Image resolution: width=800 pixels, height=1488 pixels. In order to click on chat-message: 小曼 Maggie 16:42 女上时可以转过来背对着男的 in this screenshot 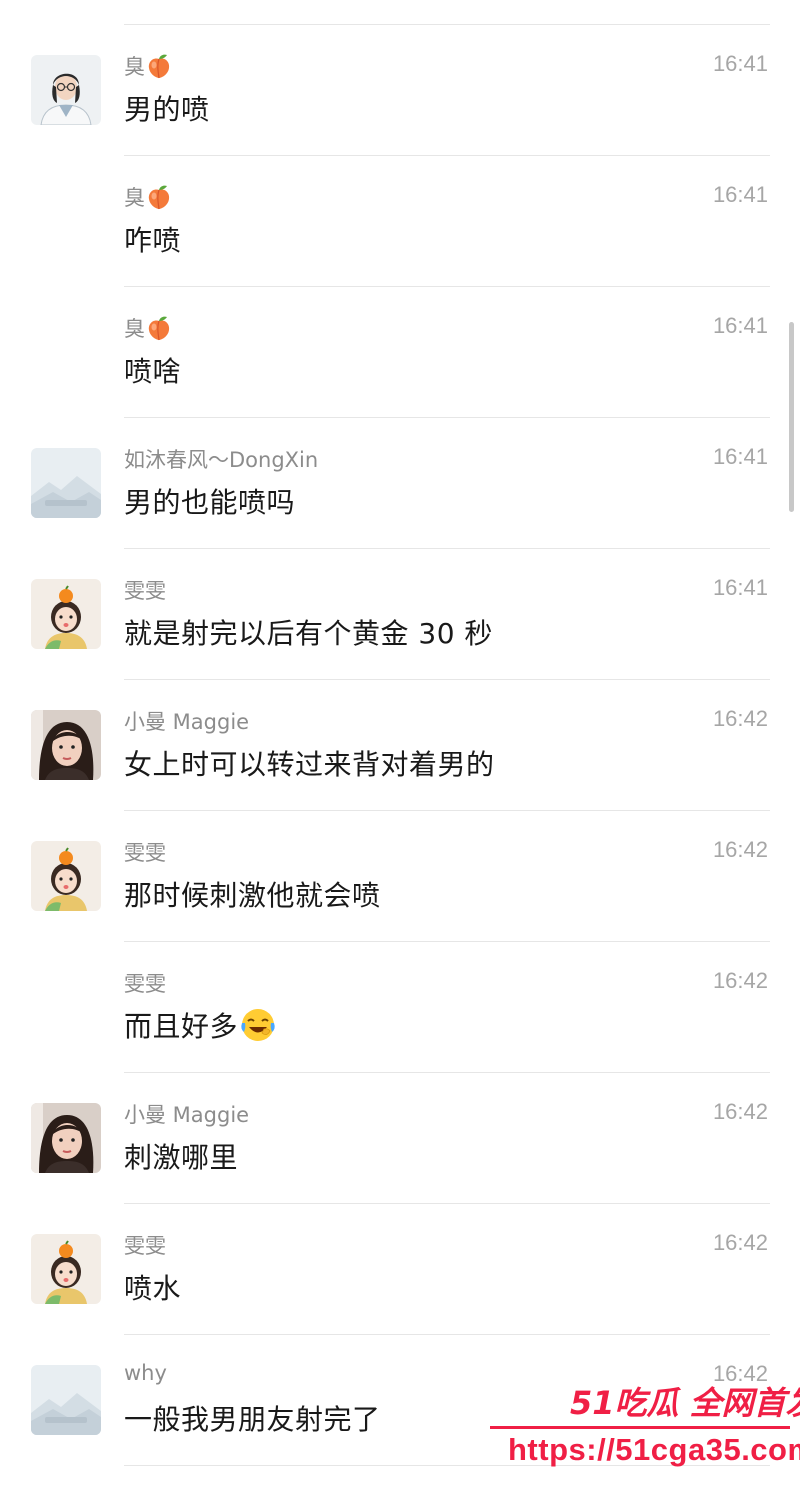, I will do `click(400, 745)`.